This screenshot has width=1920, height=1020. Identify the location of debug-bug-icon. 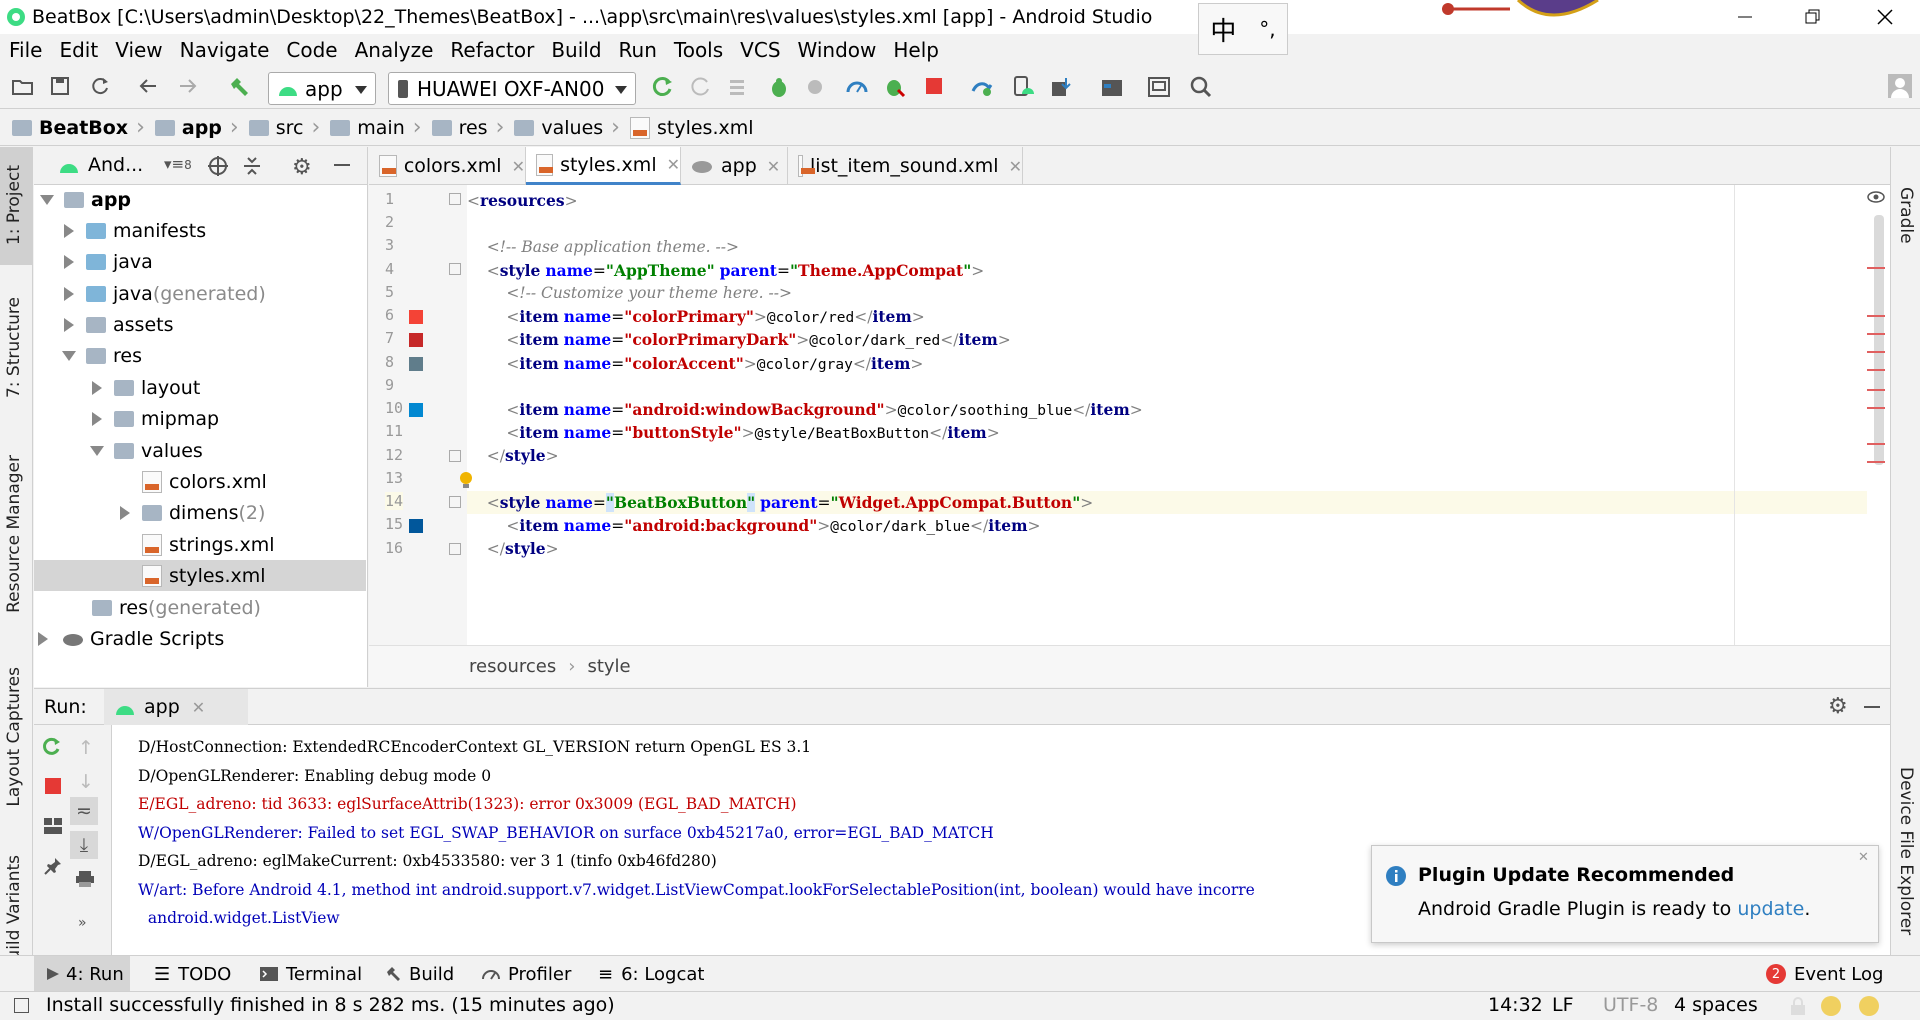
(779, 87).